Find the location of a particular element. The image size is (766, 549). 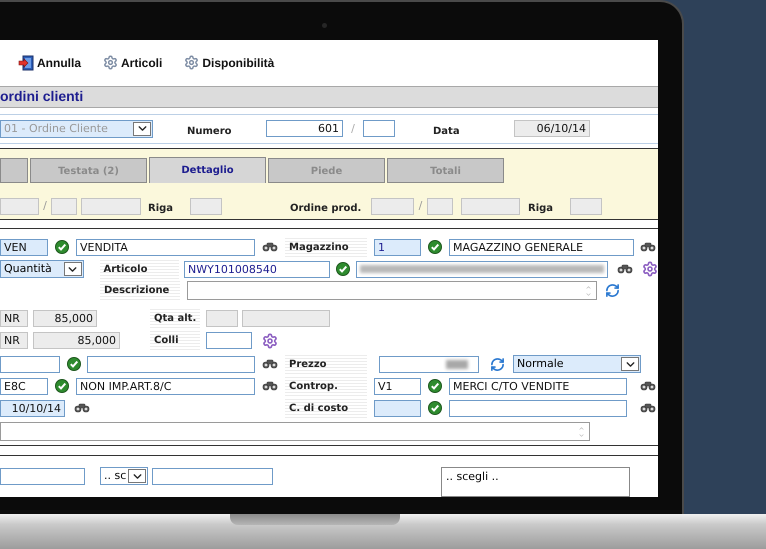

field-label: Magazzino is located at coordinates (326, 247).